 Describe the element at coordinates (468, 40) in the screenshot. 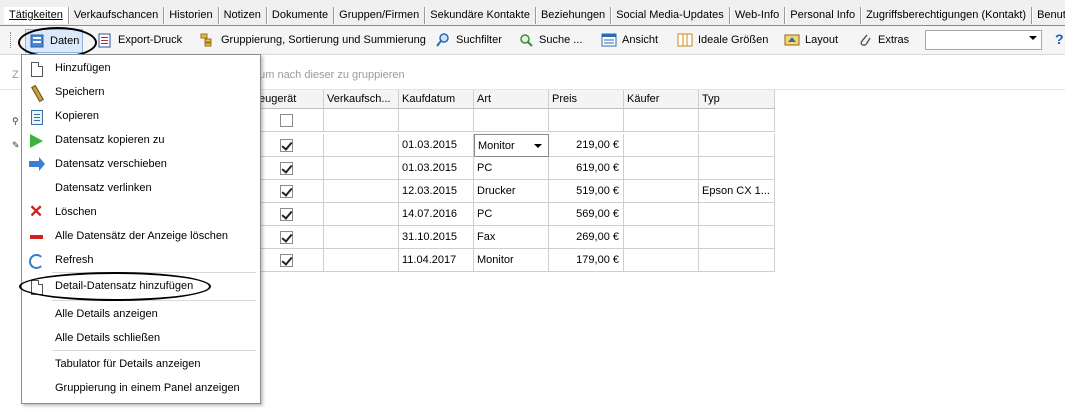

I see `suchfilter-button: Suchfilter` at that location.